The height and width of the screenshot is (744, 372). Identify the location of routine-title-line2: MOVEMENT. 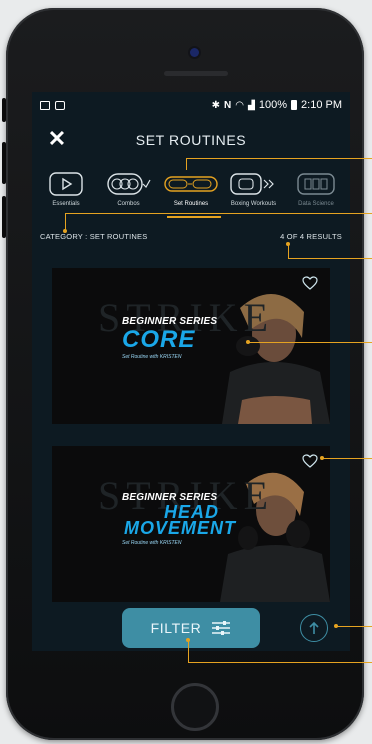
(180, 528).